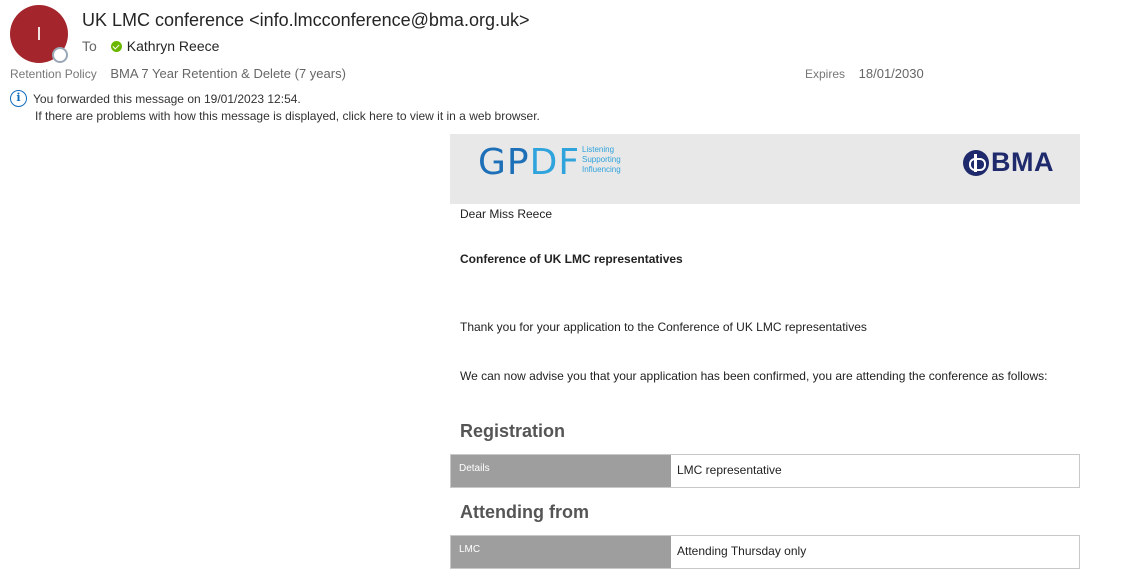  I want to click on attending-heading: Attending from, so click(524, 512).